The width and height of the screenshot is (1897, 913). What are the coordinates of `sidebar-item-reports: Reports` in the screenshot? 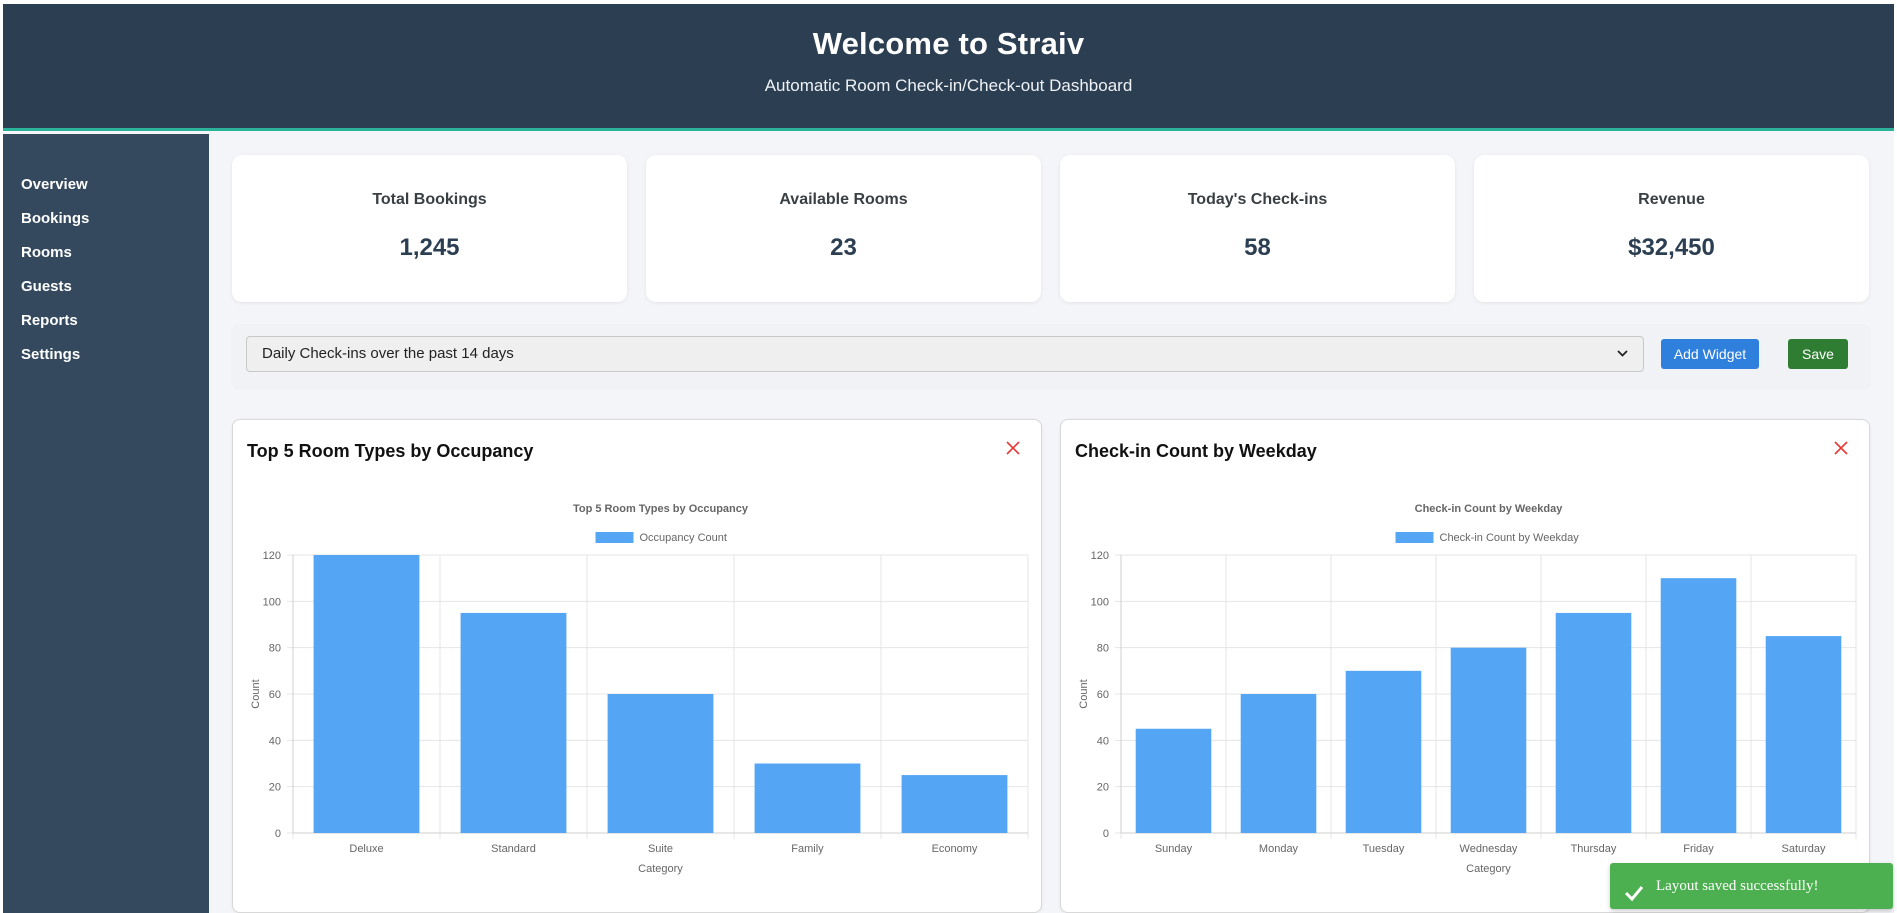 It's located at (106, 321).